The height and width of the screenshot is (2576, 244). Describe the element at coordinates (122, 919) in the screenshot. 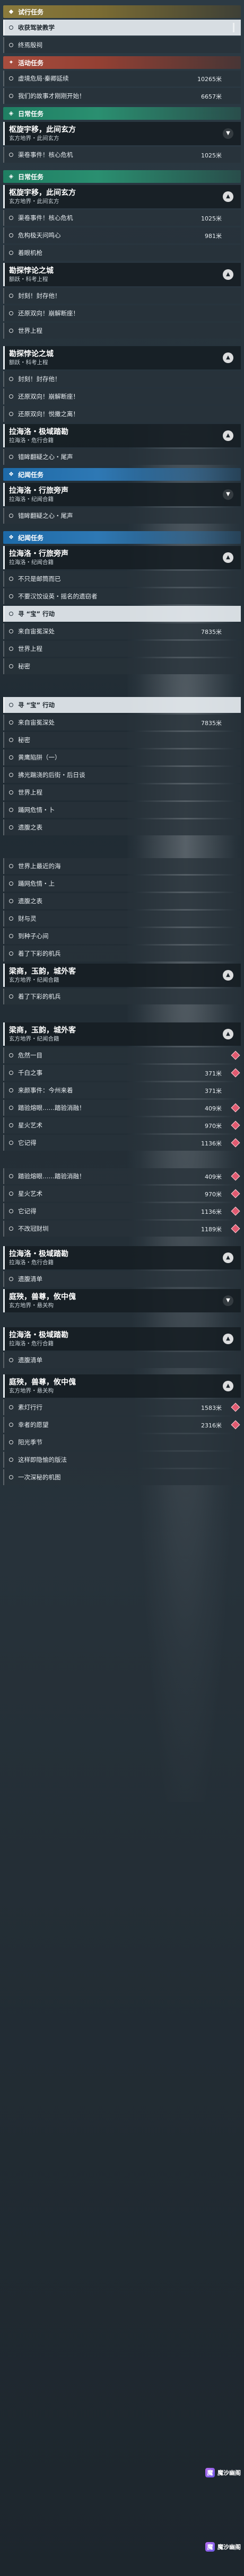

I see `quest-item: 财与灵` at that location.